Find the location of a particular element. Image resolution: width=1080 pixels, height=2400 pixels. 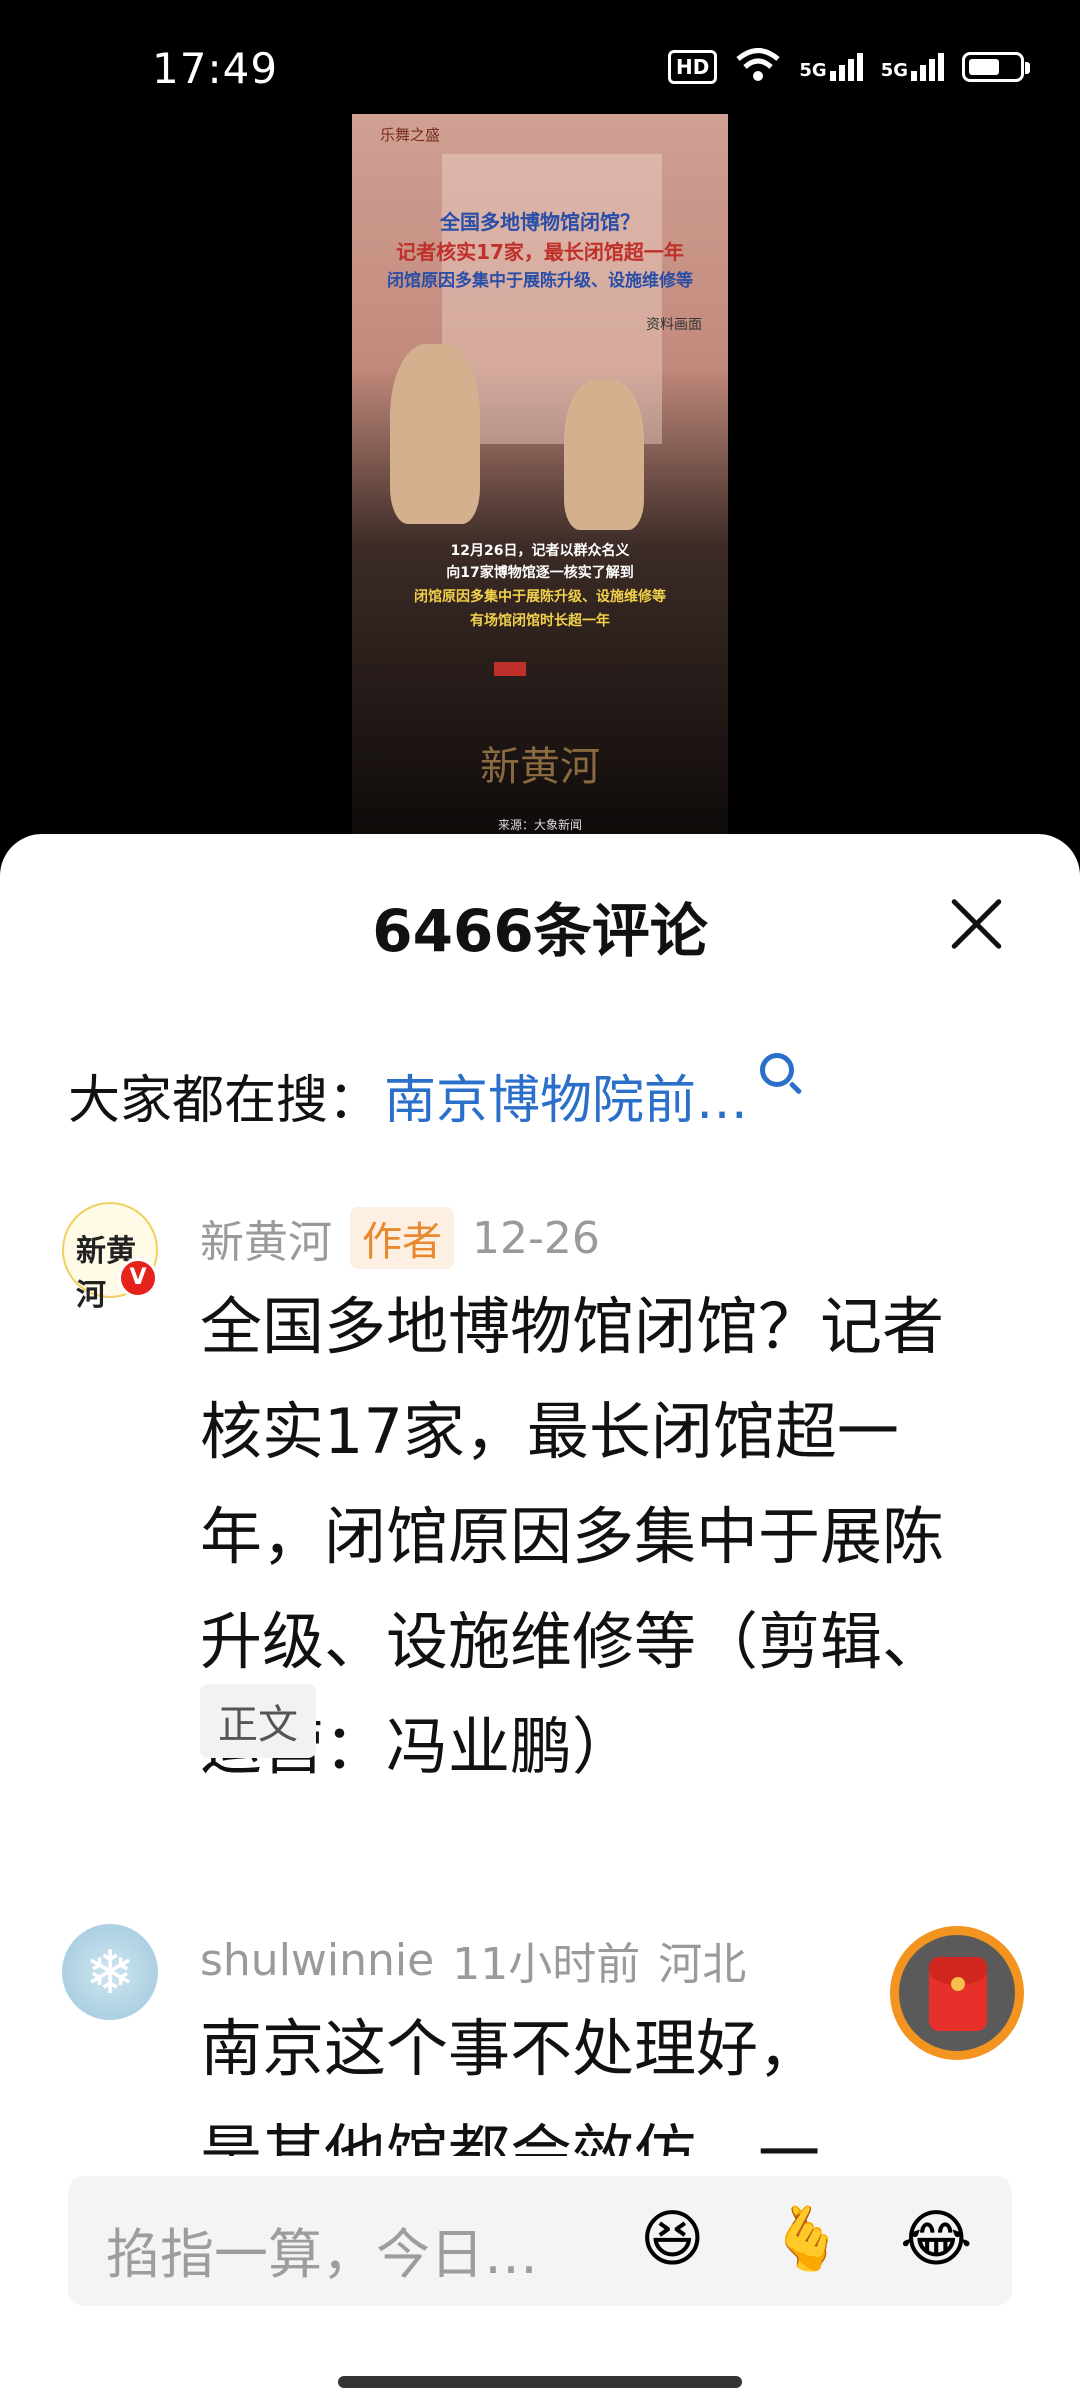

laughing-emoji-icon: 😆 is located at coordinates (672, 2239).